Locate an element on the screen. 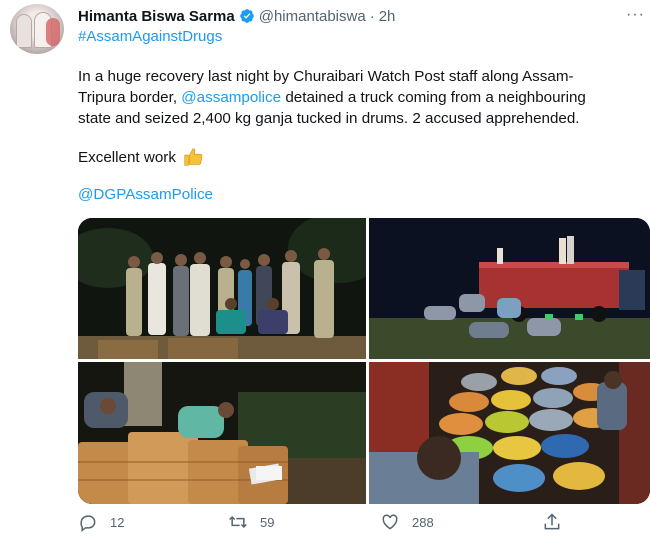  hashtag-link: #AssamAgainstDrugs is located at coordinates (150, 36).